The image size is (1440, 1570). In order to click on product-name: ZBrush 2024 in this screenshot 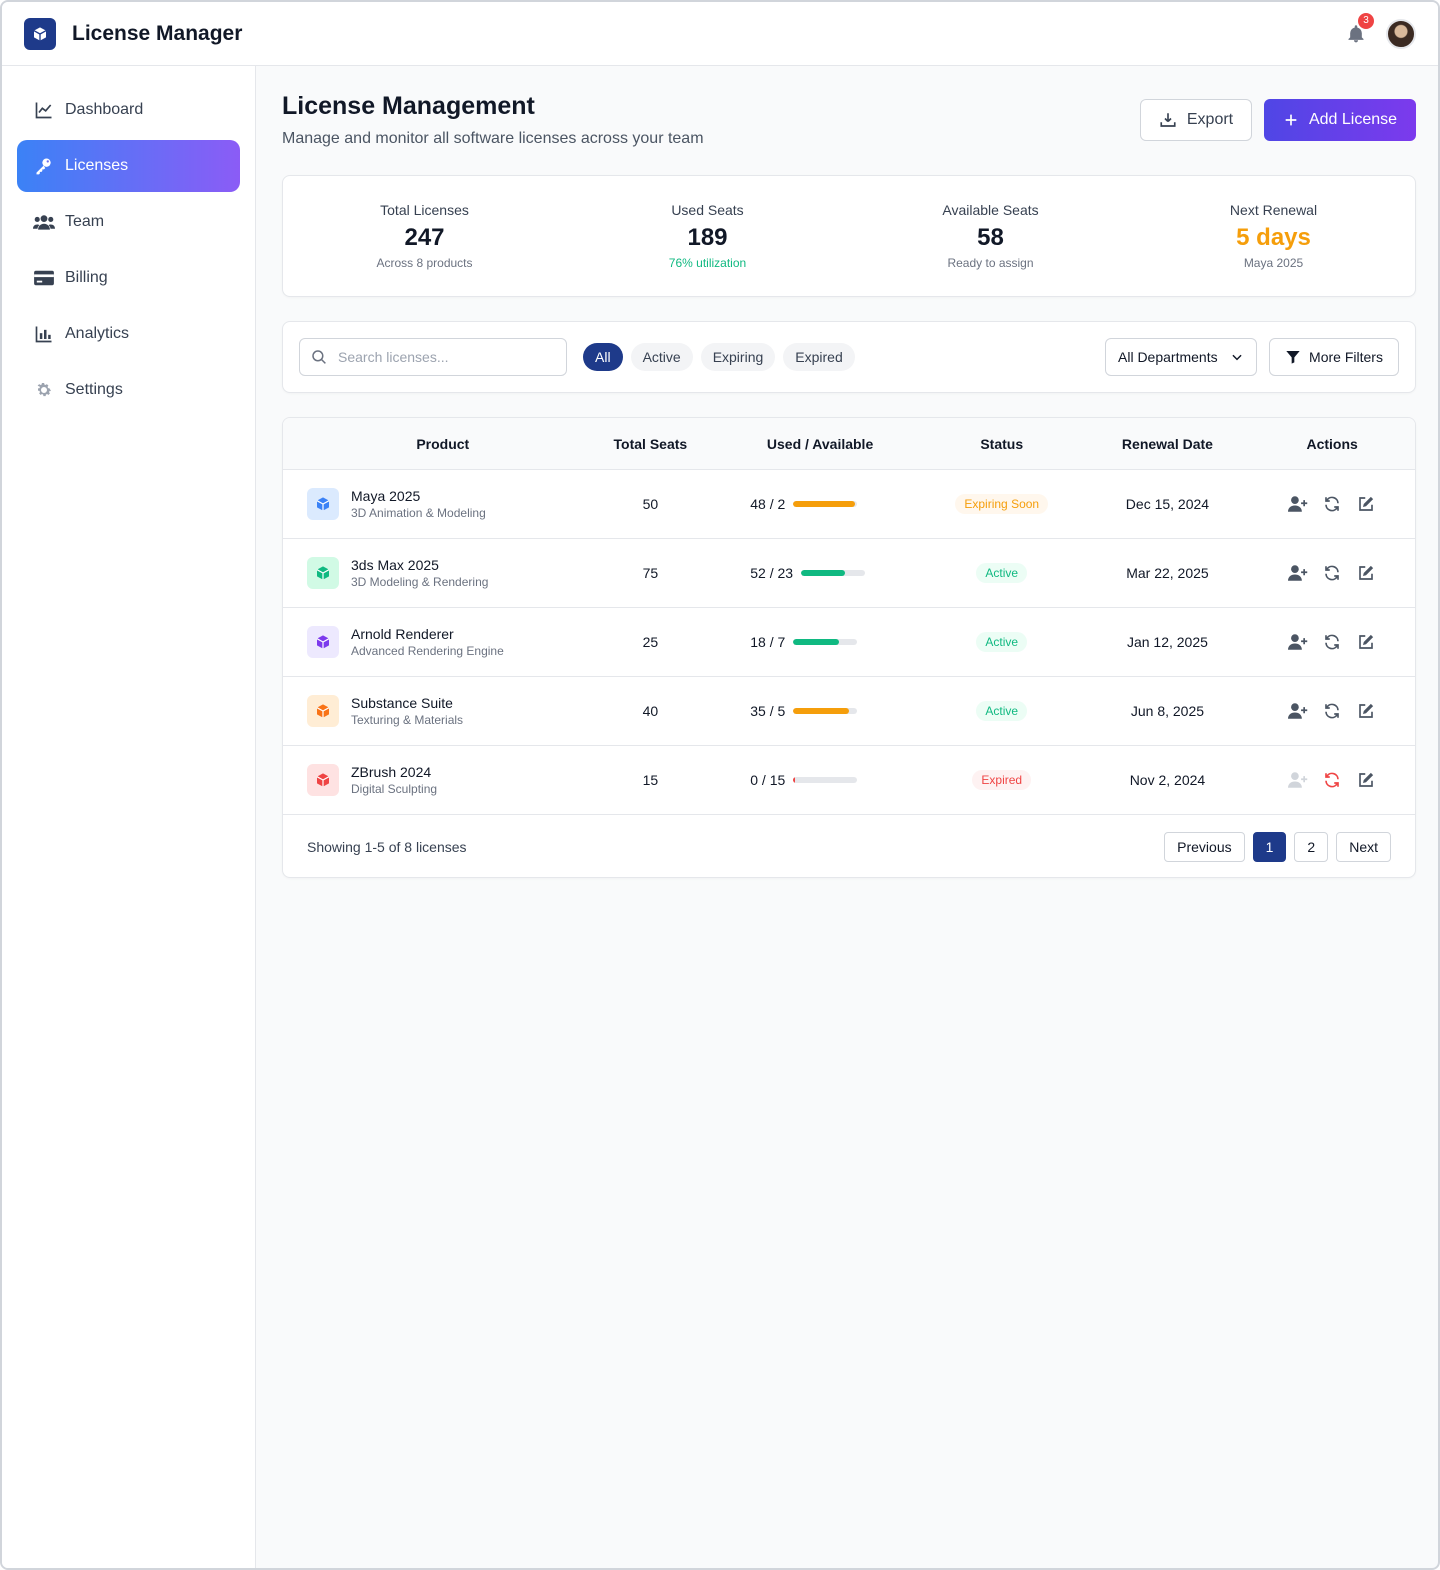, I will do `click(394, 772)`.